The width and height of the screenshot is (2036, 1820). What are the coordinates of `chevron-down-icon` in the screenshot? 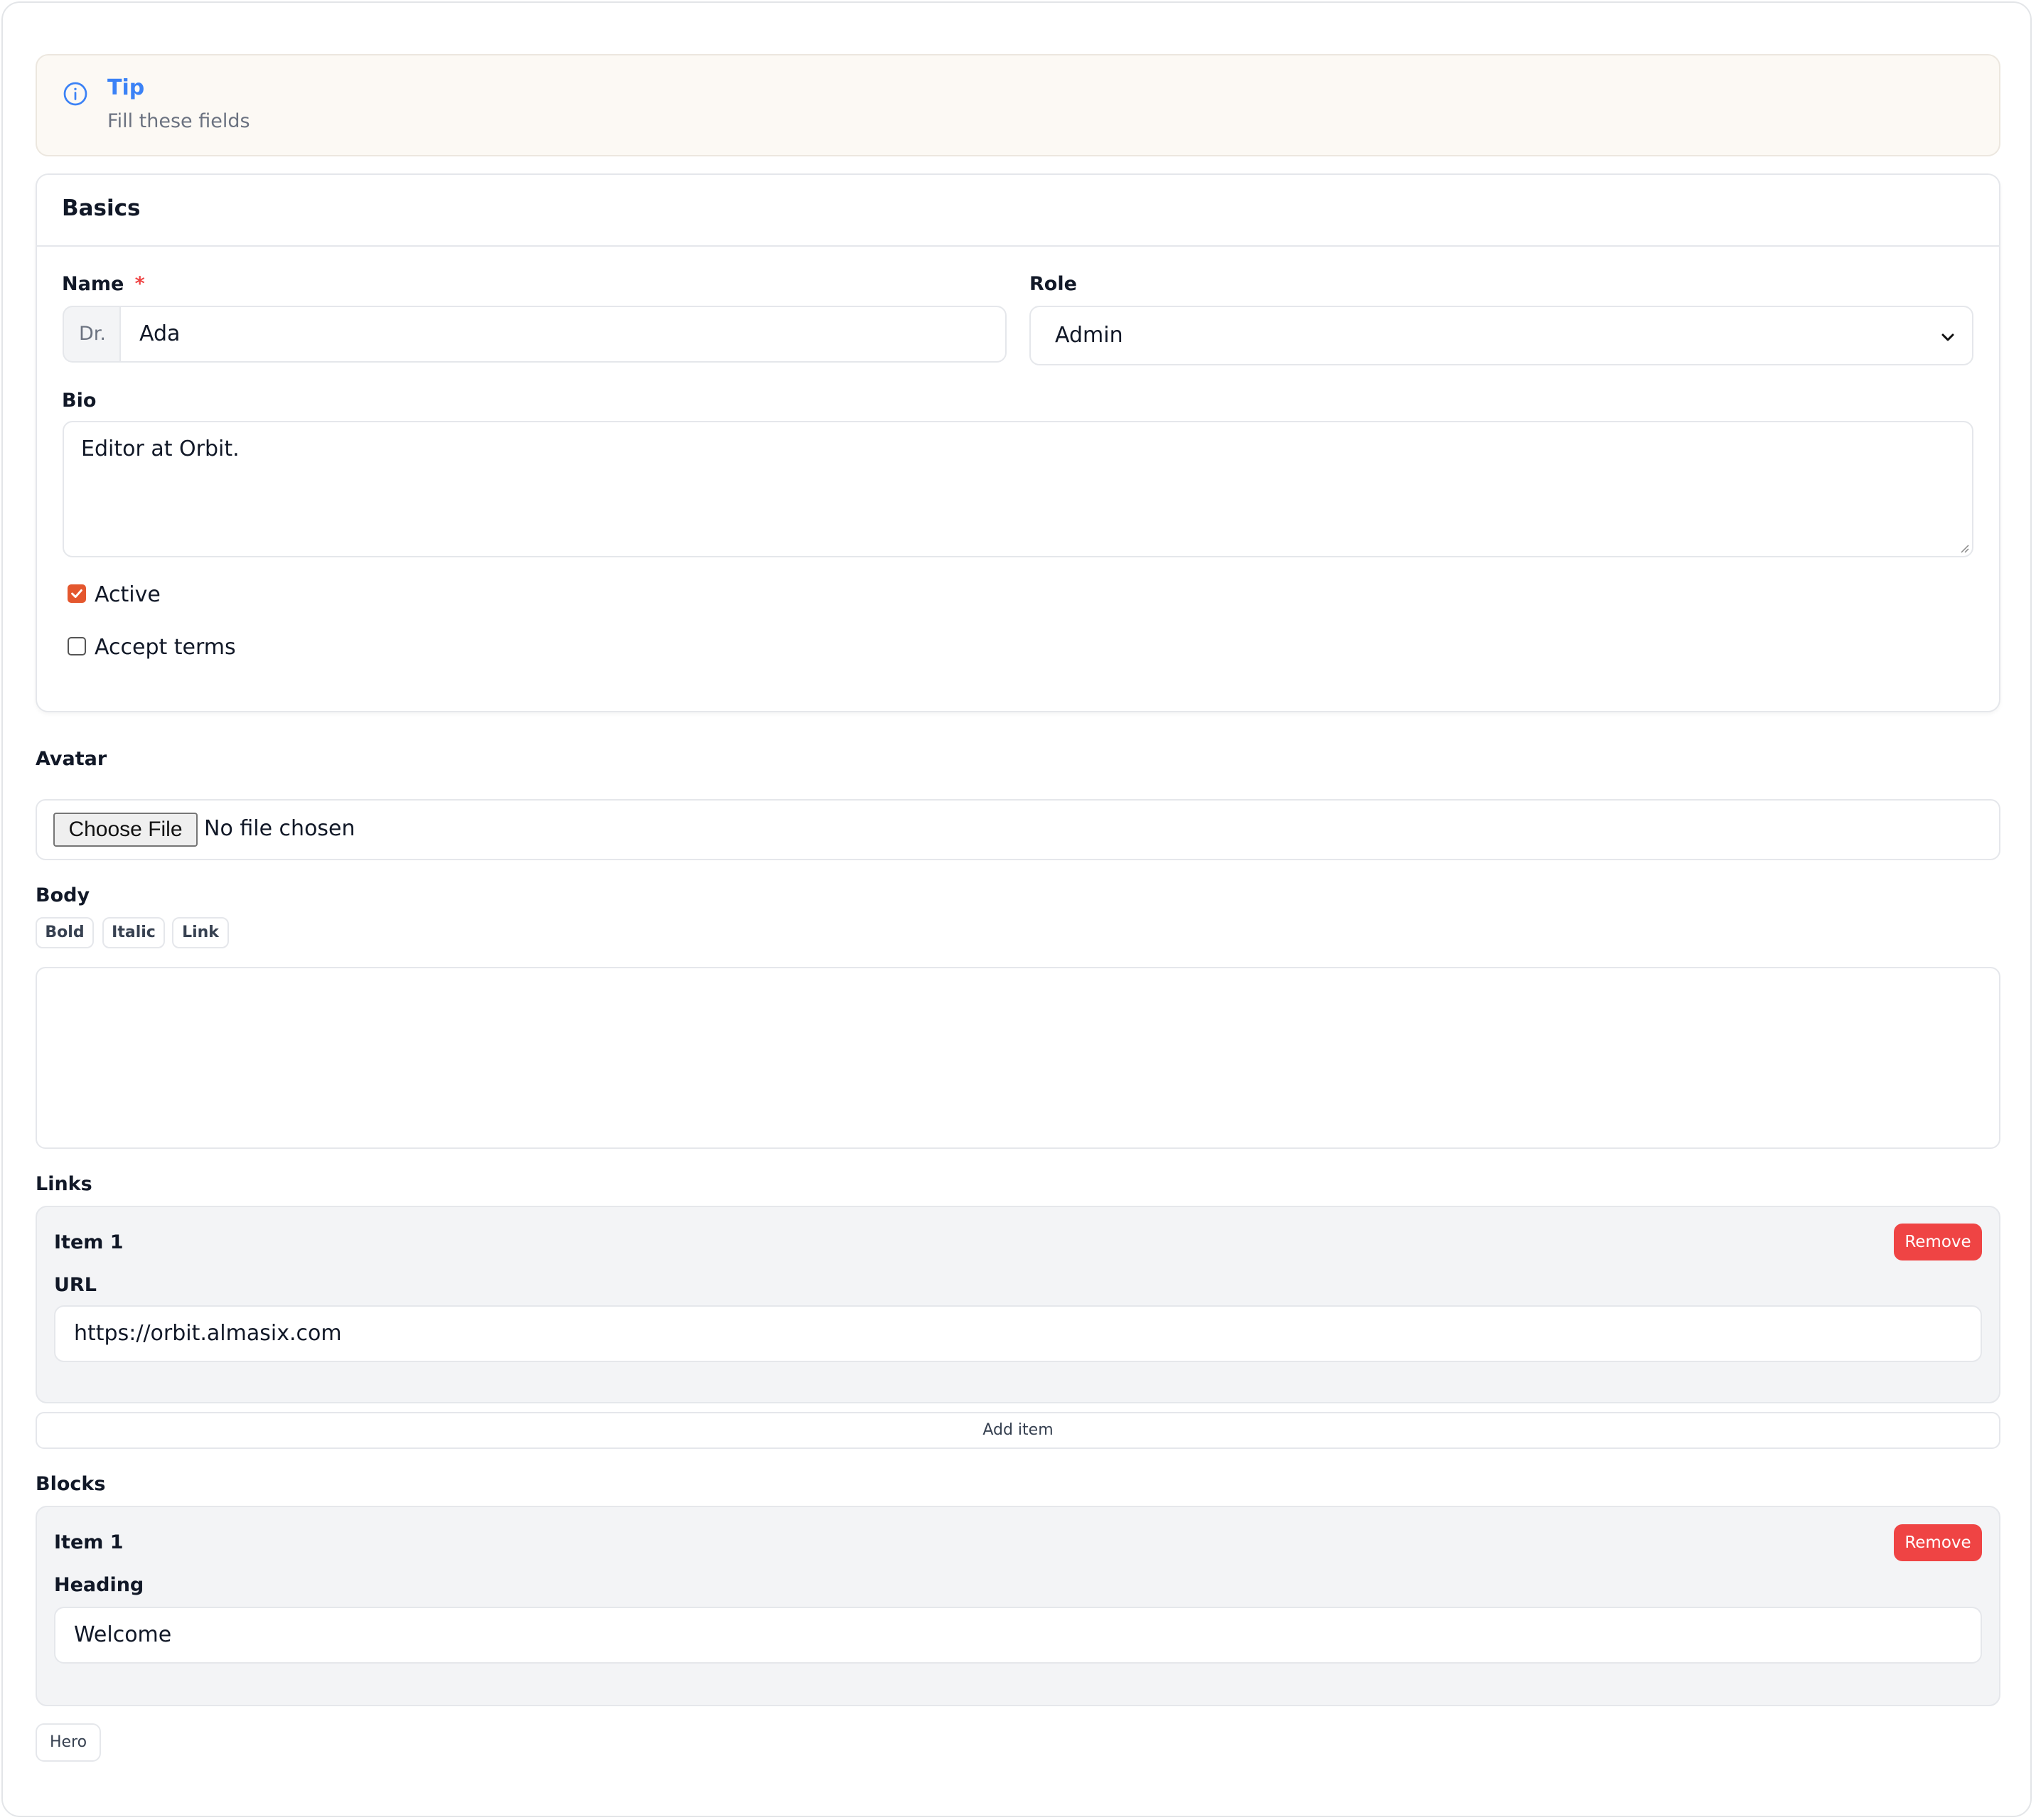 It's located at (1947, 337).